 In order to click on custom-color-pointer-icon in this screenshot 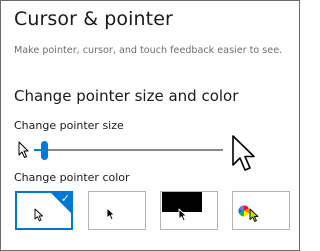, I will do `click(254, 217)`.